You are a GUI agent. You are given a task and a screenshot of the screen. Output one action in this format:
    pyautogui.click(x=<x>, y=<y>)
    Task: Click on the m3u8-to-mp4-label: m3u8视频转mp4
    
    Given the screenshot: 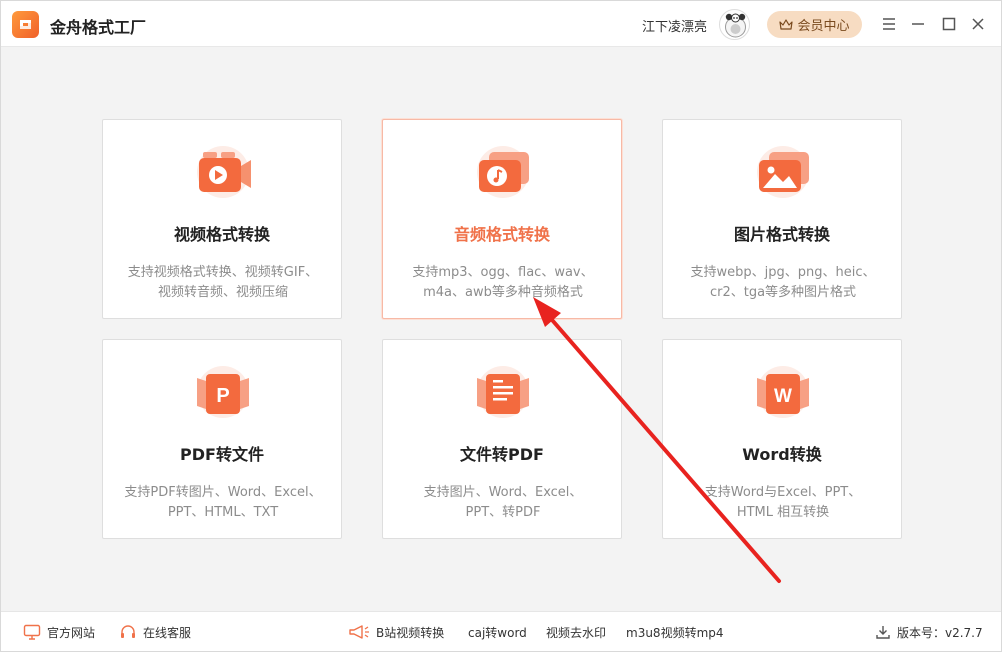 What is the action you would take?
    pyautogui.click(x=675, y=632)
    